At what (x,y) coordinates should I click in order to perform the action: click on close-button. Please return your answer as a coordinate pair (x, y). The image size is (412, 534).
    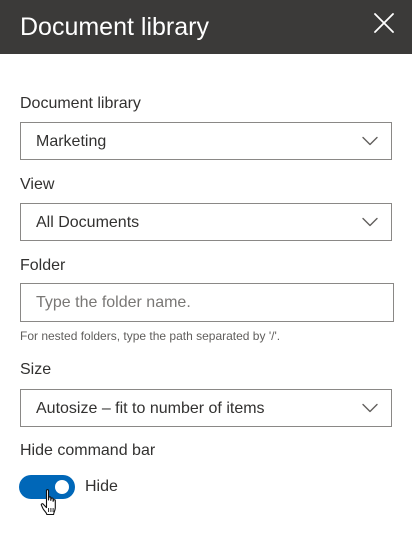
    Looking at the image, I should click on (384, 23).